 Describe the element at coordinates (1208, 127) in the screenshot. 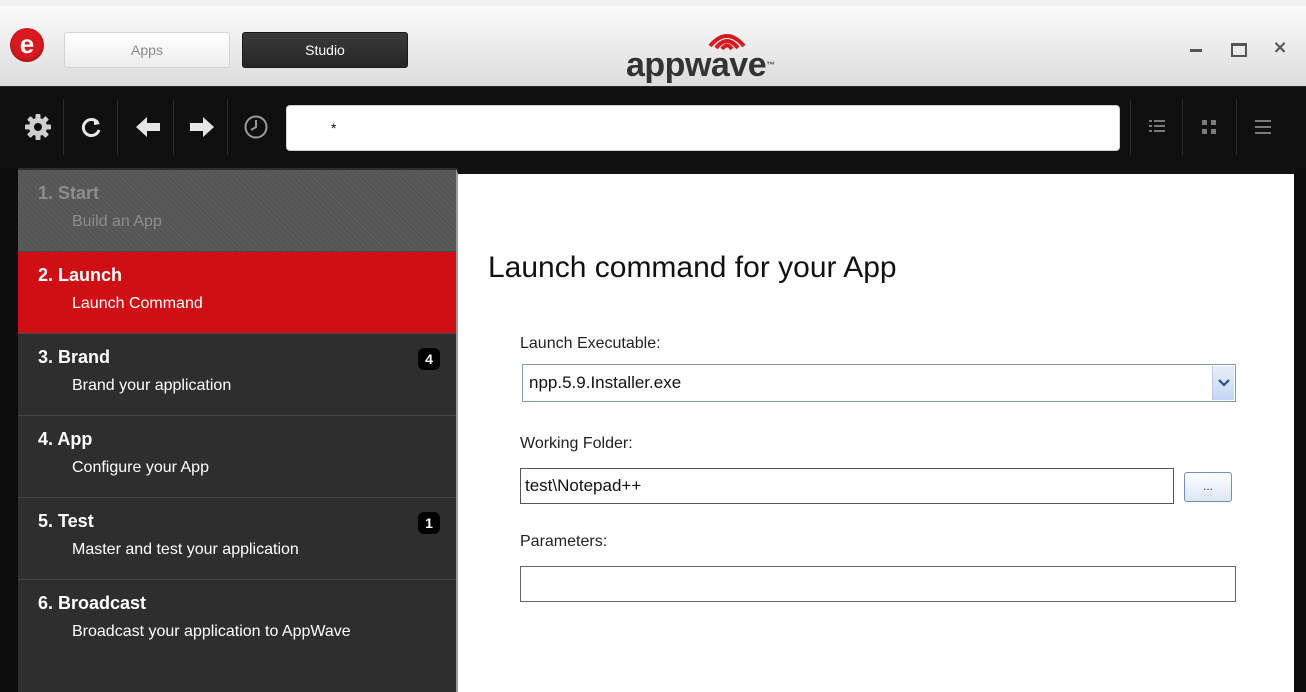

I see `grid-view-icon` at that location.